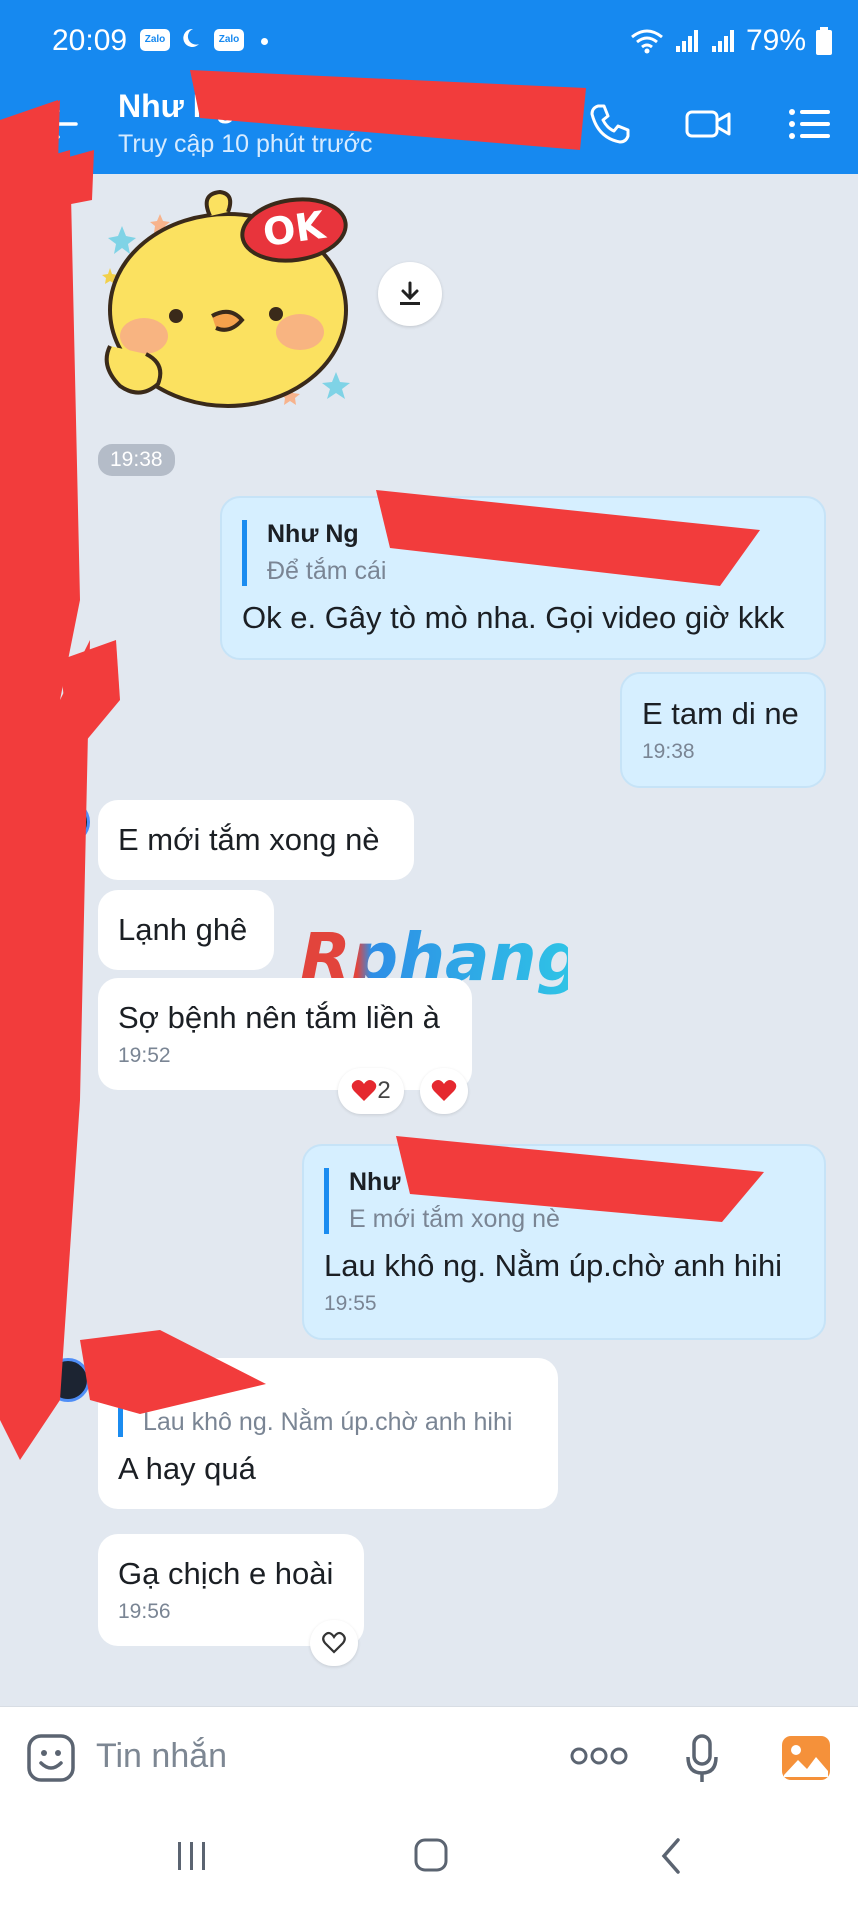 The height and width of the screenshot is (1908, 858). Describe the element at coordinates (671, 1856) in the screenshot. I see `back-nav-icon` at that location.